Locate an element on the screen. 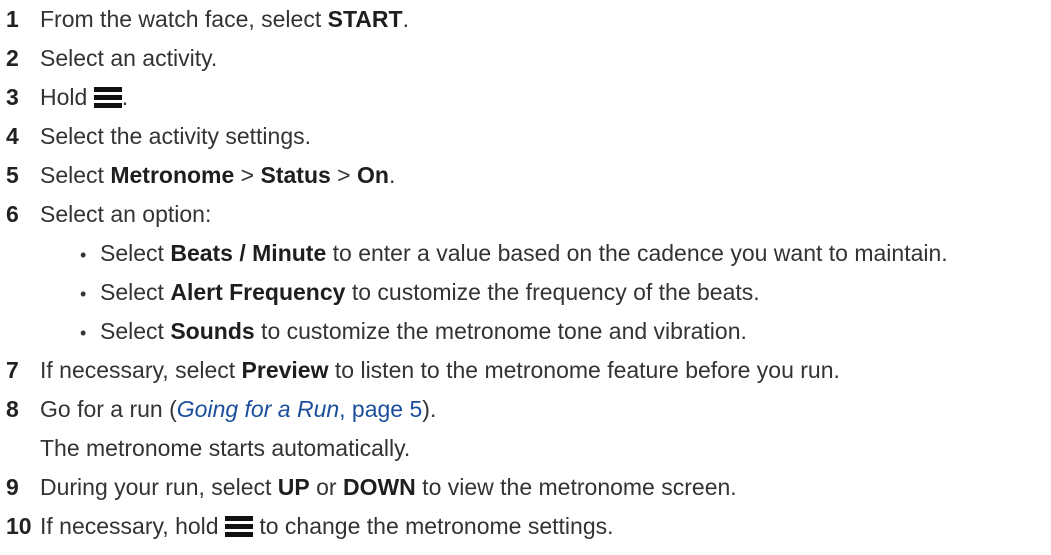 The image size is (1051, 555). on-label: On is located at coordinates (373, 175).